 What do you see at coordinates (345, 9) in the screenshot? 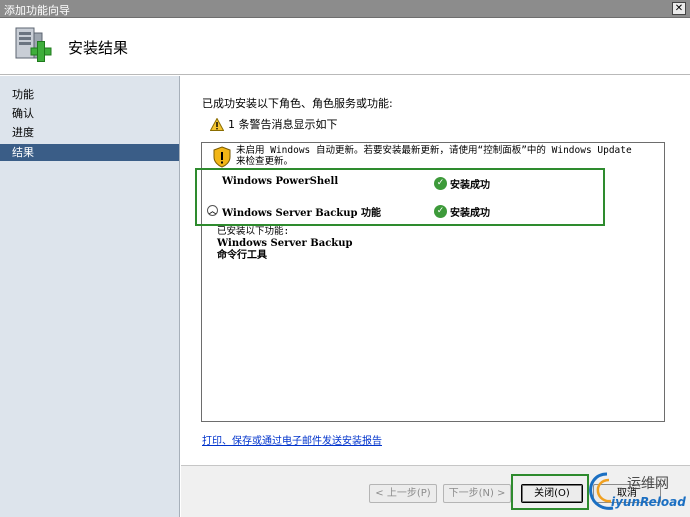
I see `title-bar: 添加功能向导 ✕` at bounding box center [345, 9].